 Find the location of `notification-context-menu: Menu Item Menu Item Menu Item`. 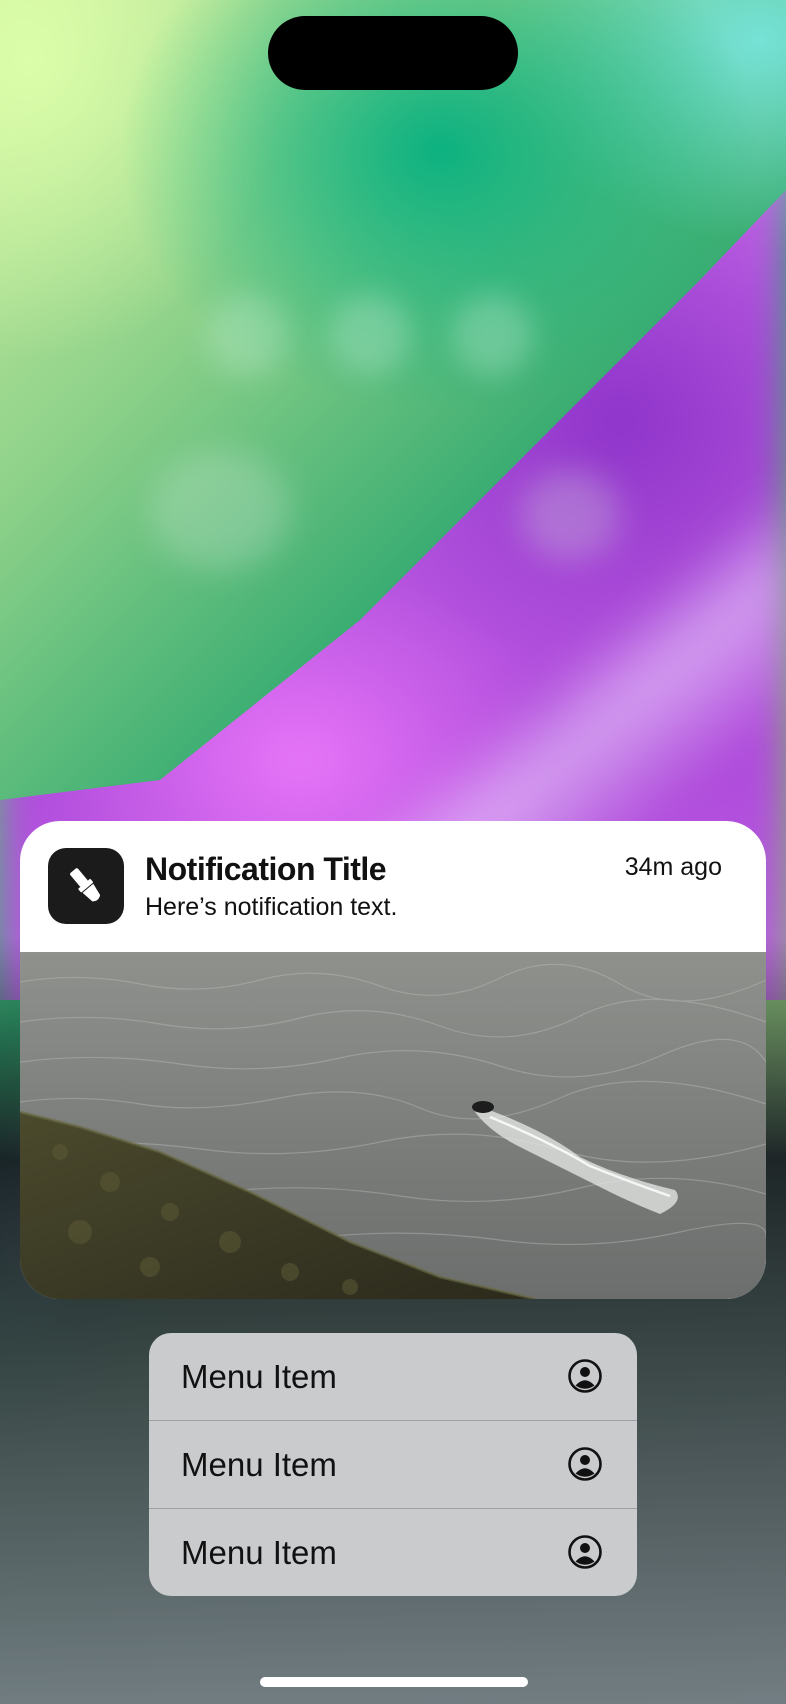

notification-context-menu: Menu Item Menu Item Menu Item is located at coordinates (393, 1464).